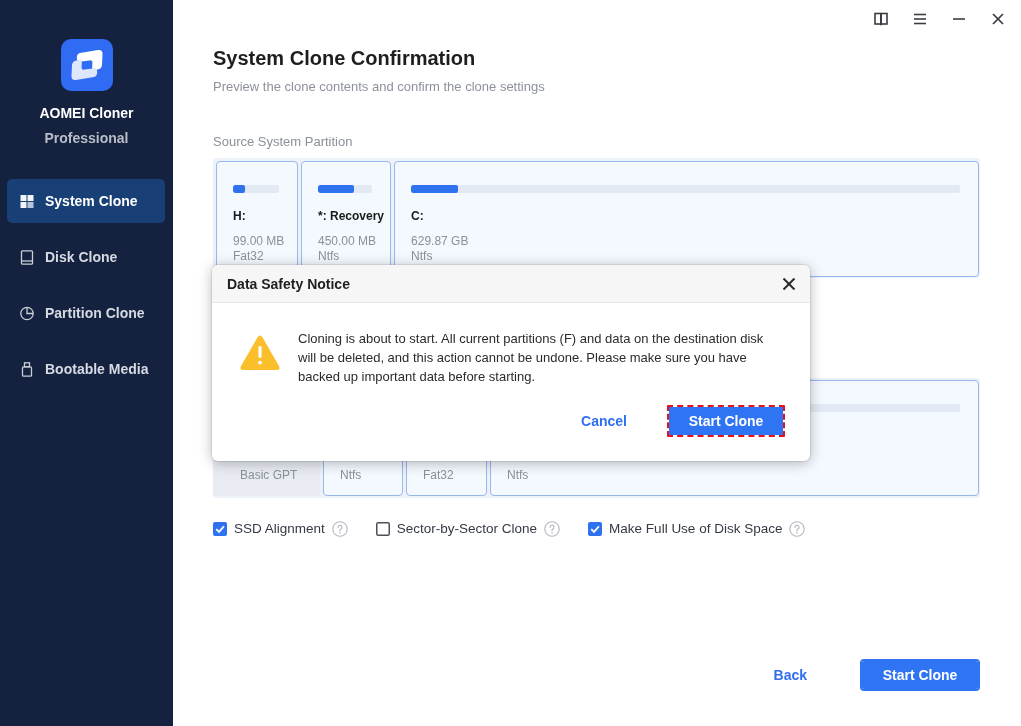 The image size is (1021, 726). I want to click on dialog-title: Data Safety Notice, so click(288, 283).